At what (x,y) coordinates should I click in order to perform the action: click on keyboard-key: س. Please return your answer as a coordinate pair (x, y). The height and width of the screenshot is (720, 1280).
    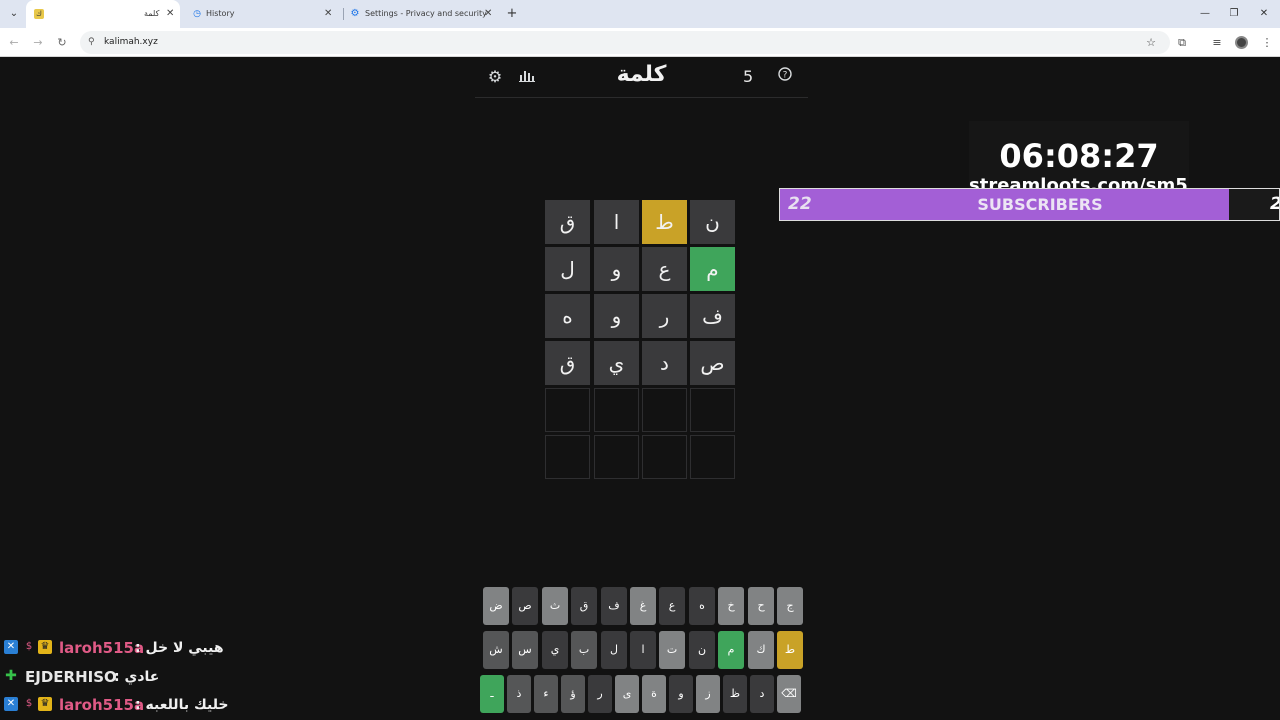
    Looking at the image, I should click on (525, 650).